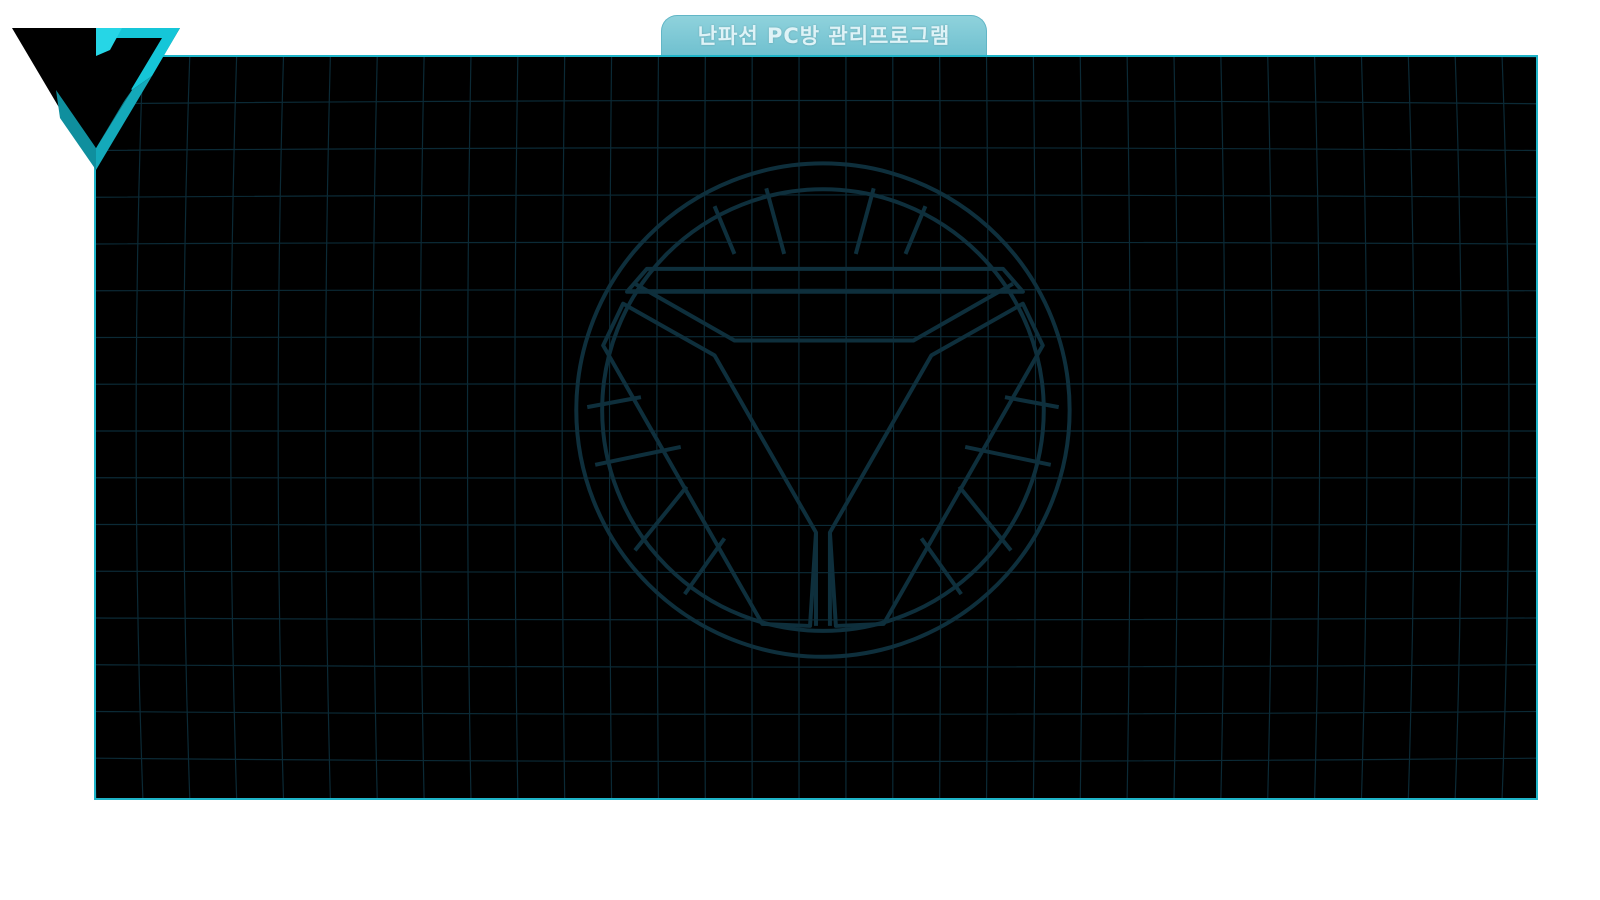 The image size is (1600, 900). Describe the element at coordinates (96, 99) in the screenshot. I see `v-triangle-logo-icon` at that location.